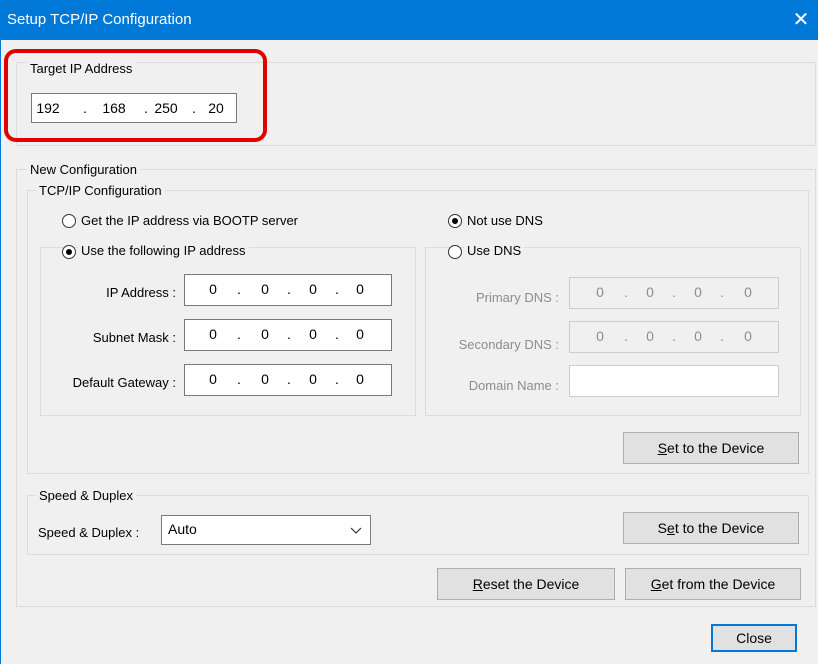 This screenshot has height=664, width=818. What do you see at coordinates (100, 191) in the screenshot?
I see `tcpip-configuration-legend: TCP/IP Configuration` at bounding box center [100, 191].